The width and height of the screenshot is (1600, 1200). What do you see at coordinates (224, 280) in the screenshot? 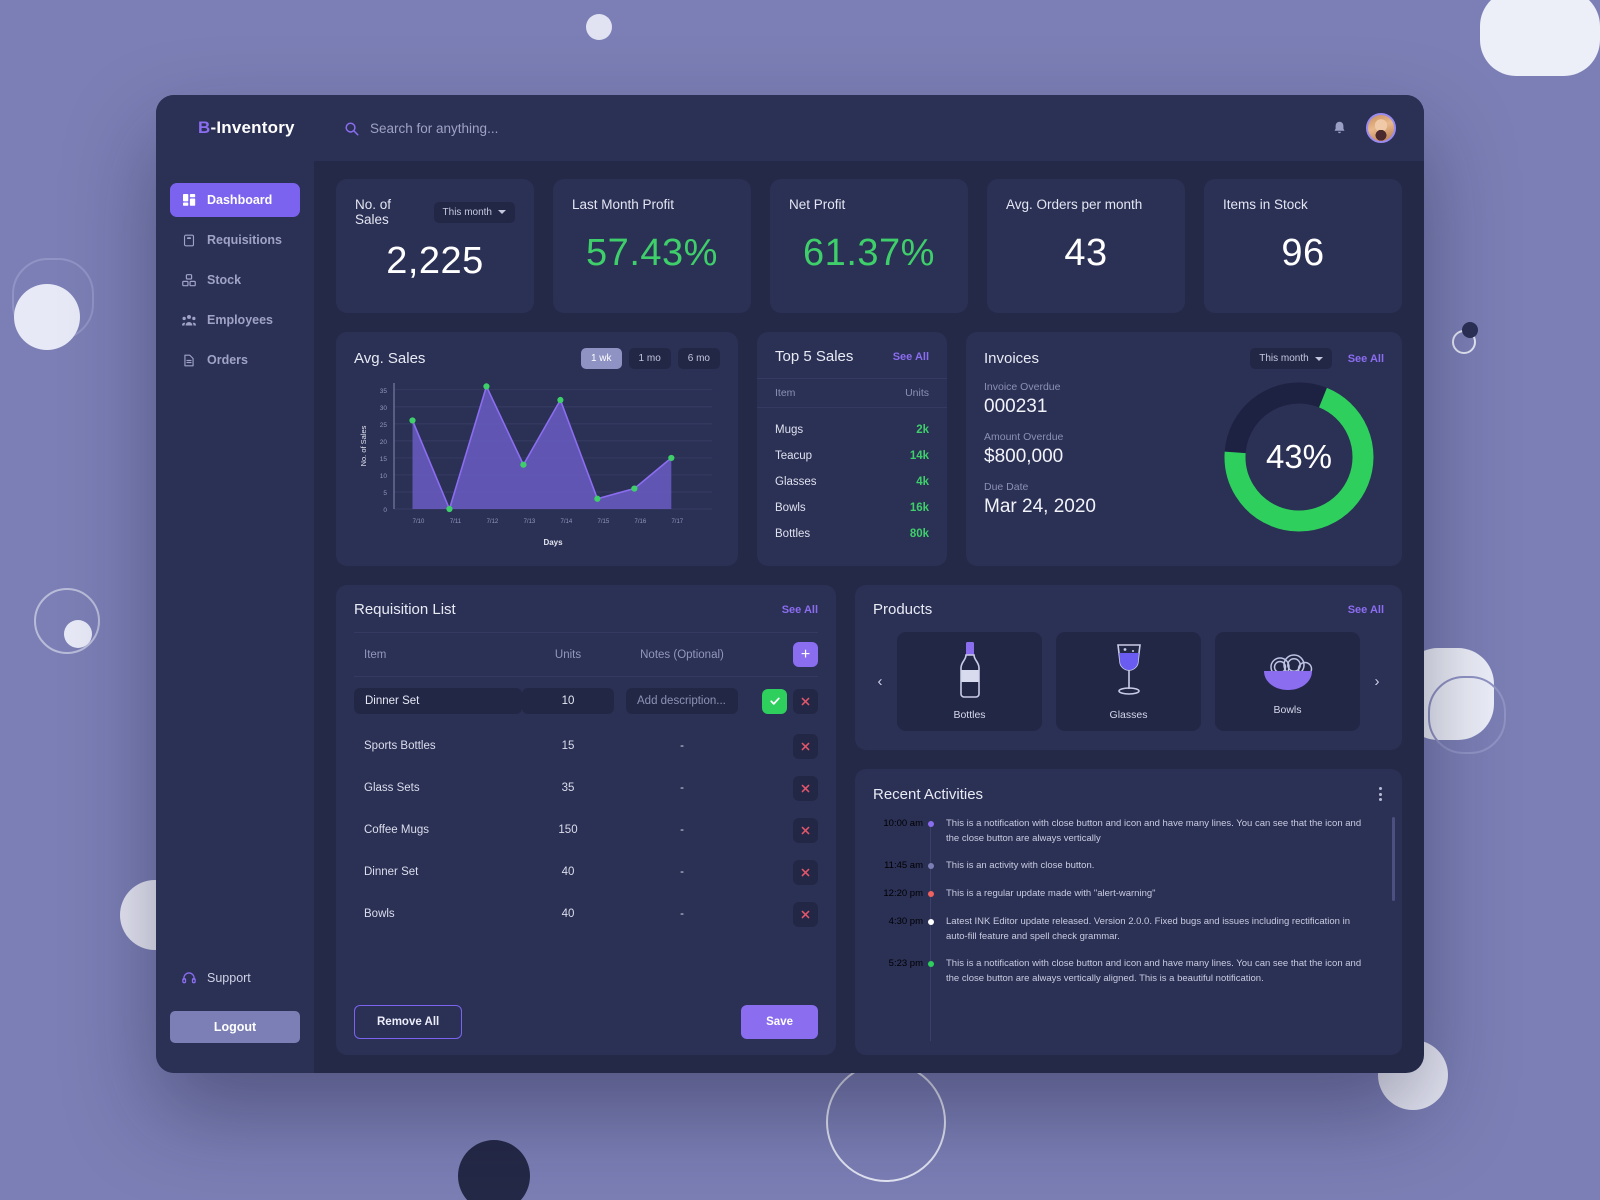
I see `sidebar-item-label: Stock` at bounding box center [224, 280].